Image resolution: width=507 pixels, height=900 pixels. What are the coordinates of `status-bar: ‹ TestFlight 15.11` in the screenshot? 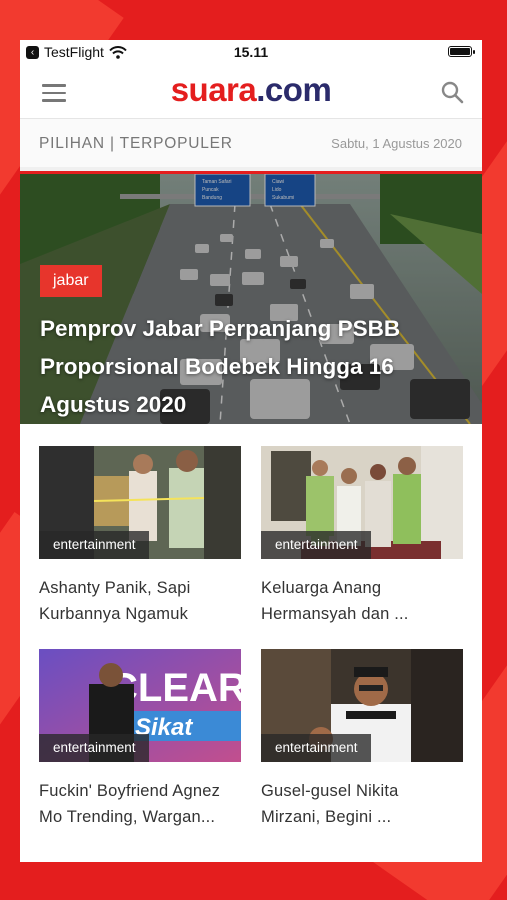 It's located at (251, 52).